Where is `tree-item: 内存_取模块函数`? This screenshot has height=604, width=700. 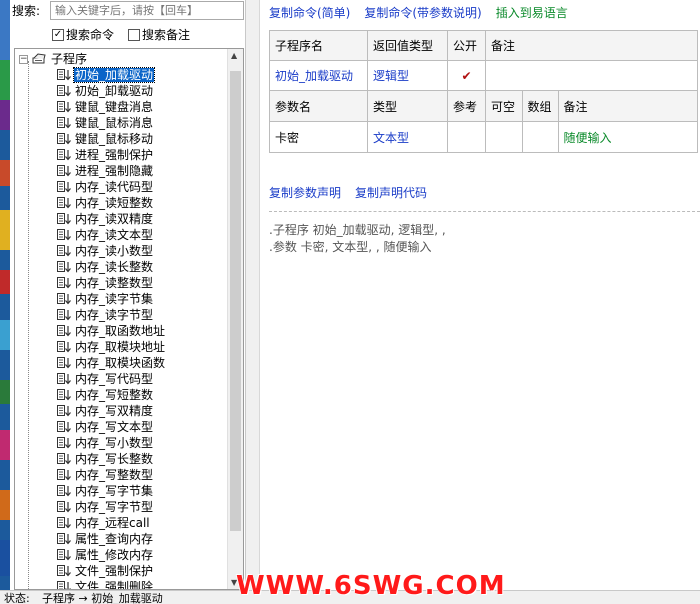
tree-item: 内存_取模块函数 is located at coordinates (121, 363).